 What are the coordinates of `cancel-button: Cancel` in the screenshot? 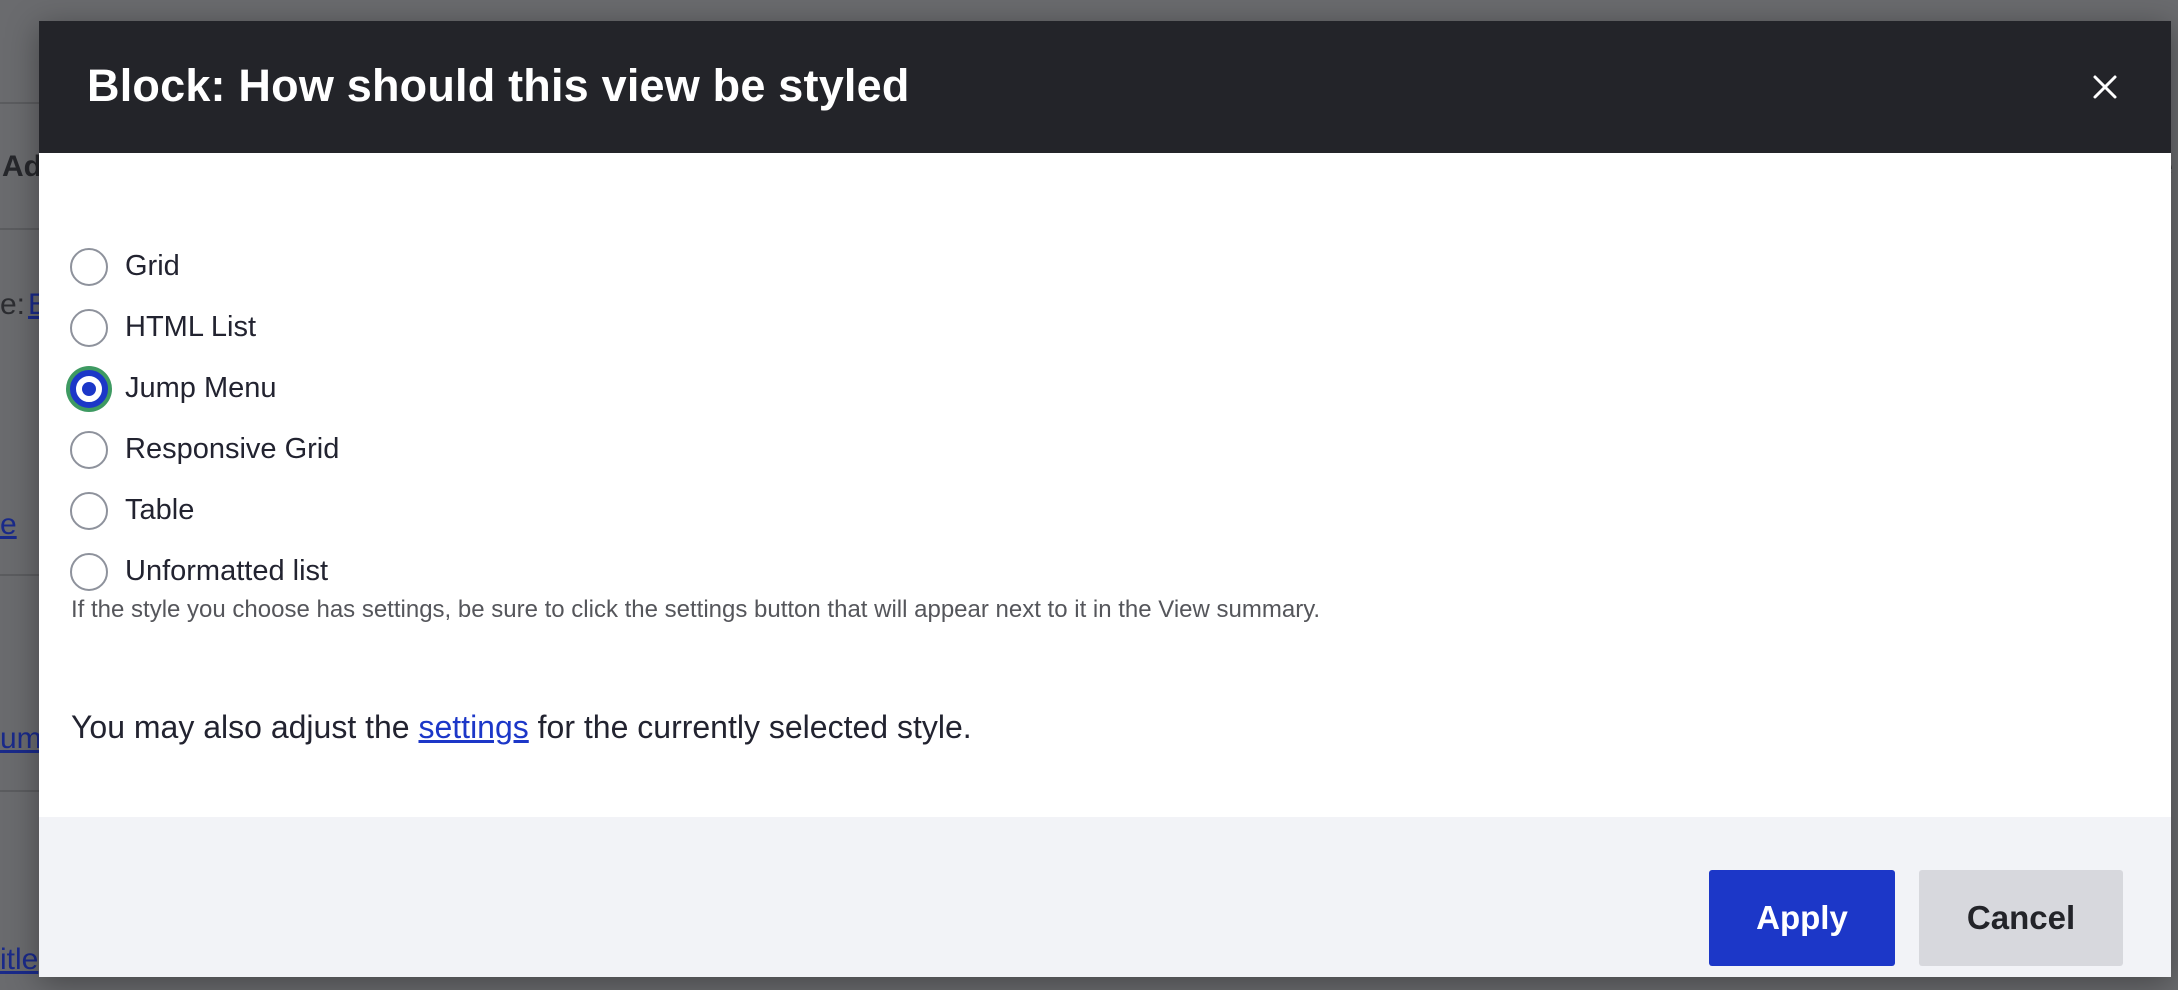 It's located at (2021, 918).